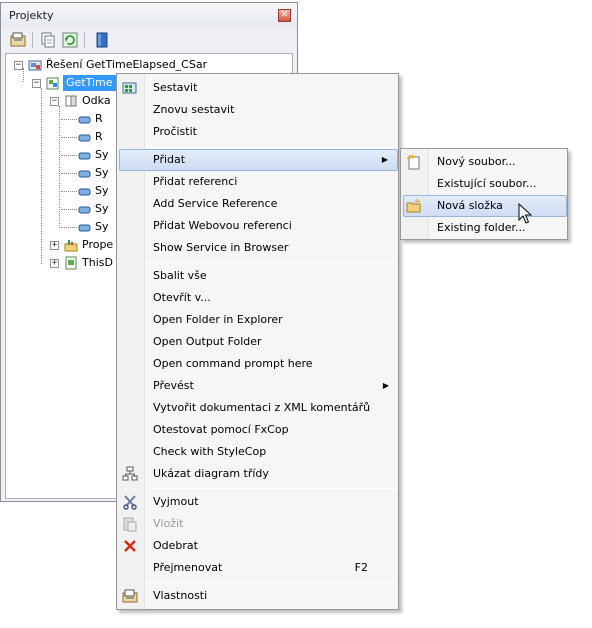 The height and width of the screenshot is (628, 592). I want to click on view-class-diagram-icon, so click(102, 40).